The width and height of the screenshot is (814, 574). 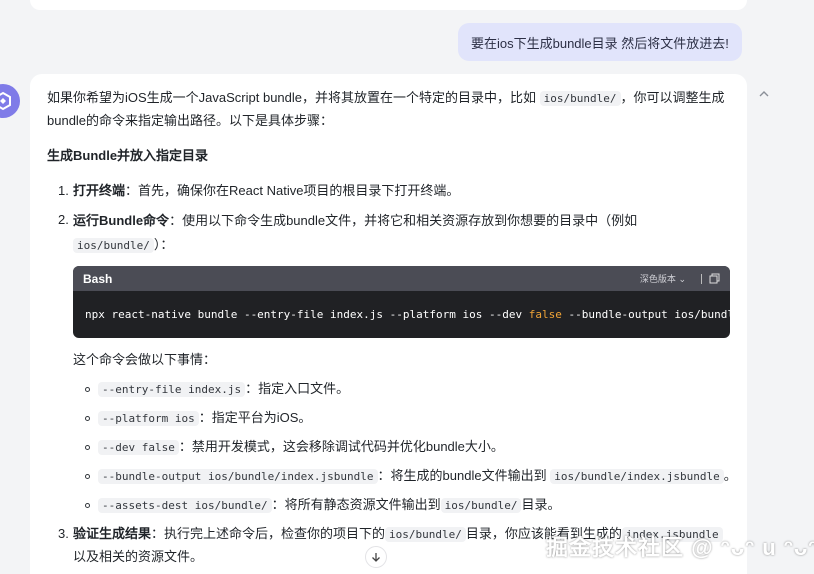 What do you see at coordinates (5, 101) in the screenshot?
I see `assistant-logo-icon` at bounding box center [5, 101].